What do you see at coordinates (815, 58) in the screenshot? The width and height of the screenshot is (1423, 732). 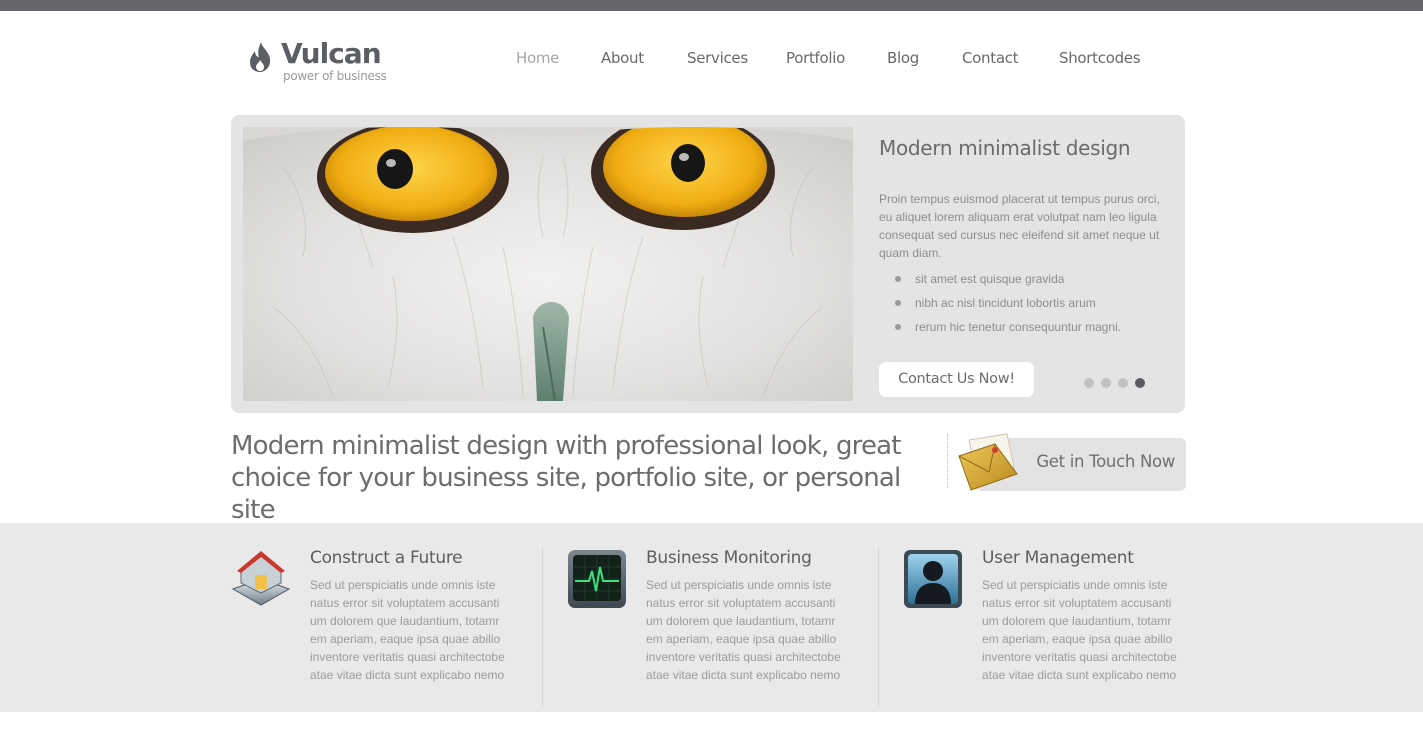 I see `nav-portfolio: Portfolio` at bounding box center [815, 58].